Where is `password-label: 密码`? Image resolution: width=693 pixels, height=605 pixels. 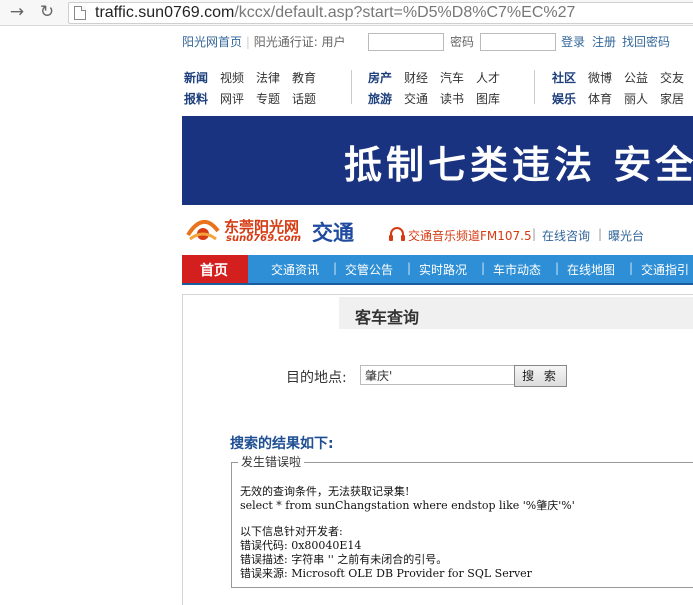 password-label: 密码 is located at coordinates (462, 42).